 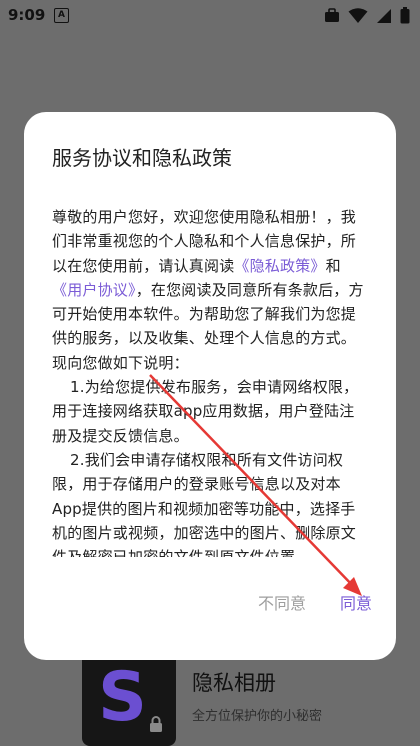 What do you see at coordinates (122, 697) in the screenshot?
I see `app-icon-letter: S` at bounding box center [122, 697].